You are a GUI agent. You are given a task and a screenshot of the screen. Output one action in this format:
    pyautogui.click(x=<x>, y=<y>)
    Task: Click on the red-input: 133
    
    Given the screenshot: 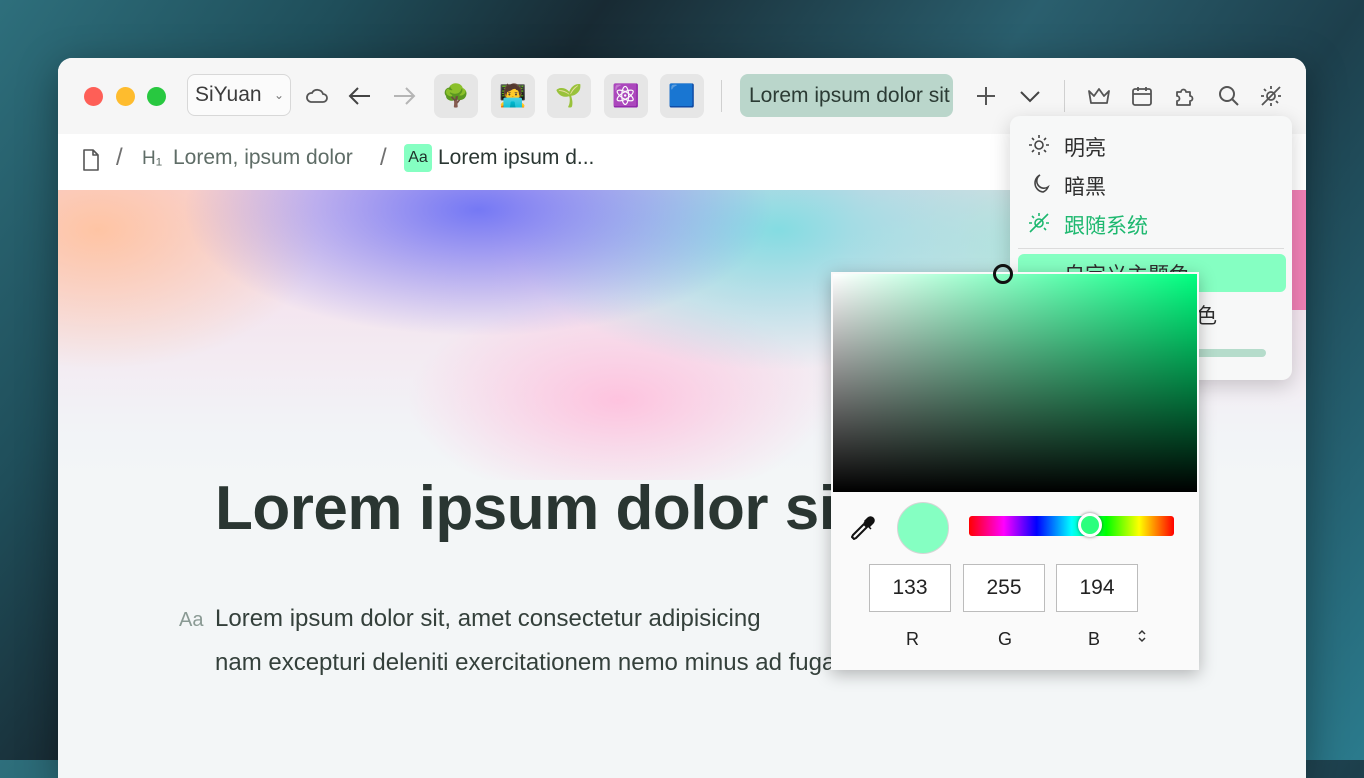 What is the action you would take?
    pyautogui.click(x=910, y=588)
    